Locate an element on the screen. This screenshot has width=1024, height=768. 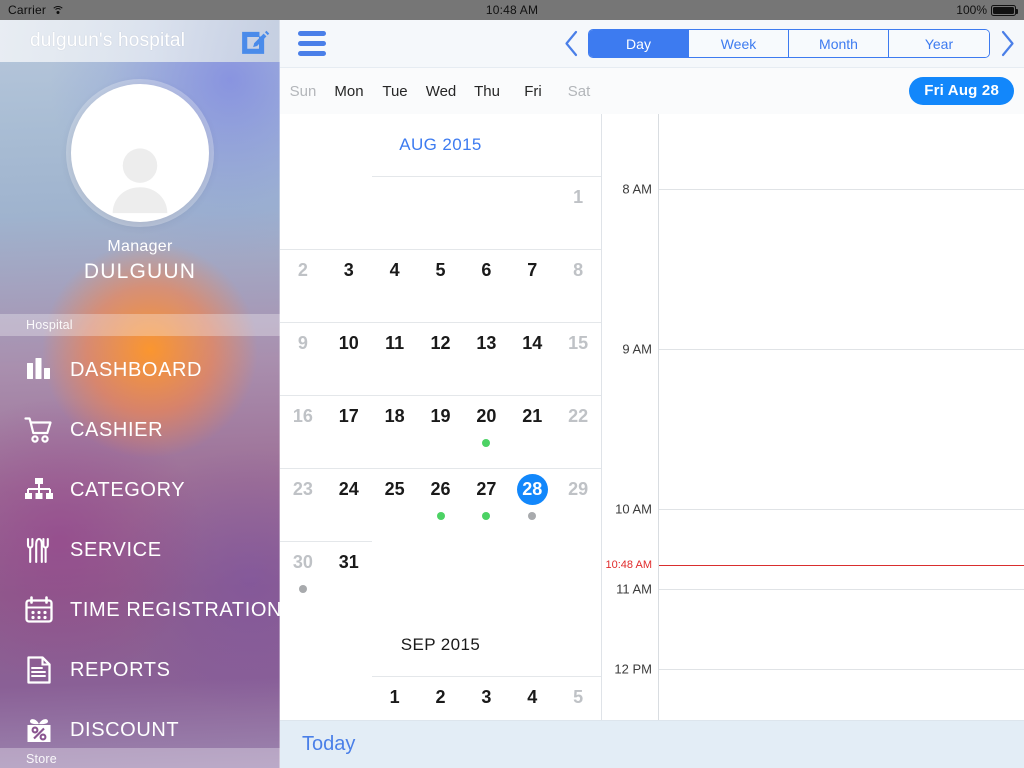
event-dot-green is located at coordinates (486, 516).